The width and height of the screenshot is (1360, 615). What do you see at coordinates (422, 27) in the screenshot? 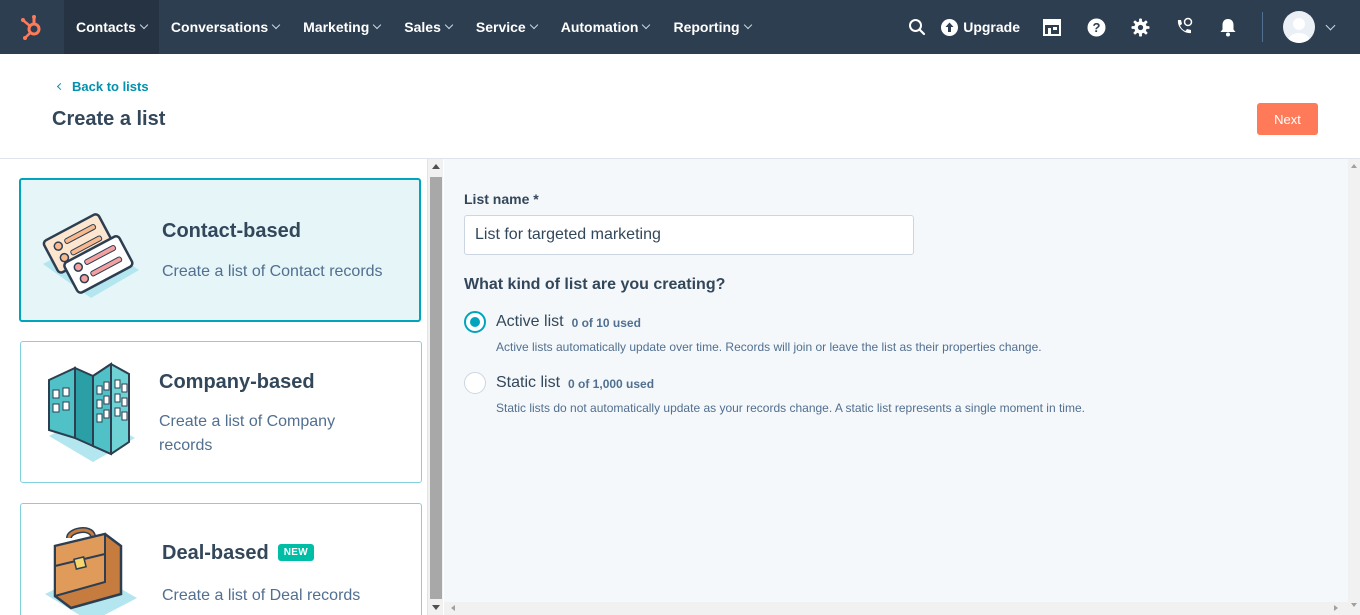
I see `nav-label: Sales` at bounding box center [422, 27].